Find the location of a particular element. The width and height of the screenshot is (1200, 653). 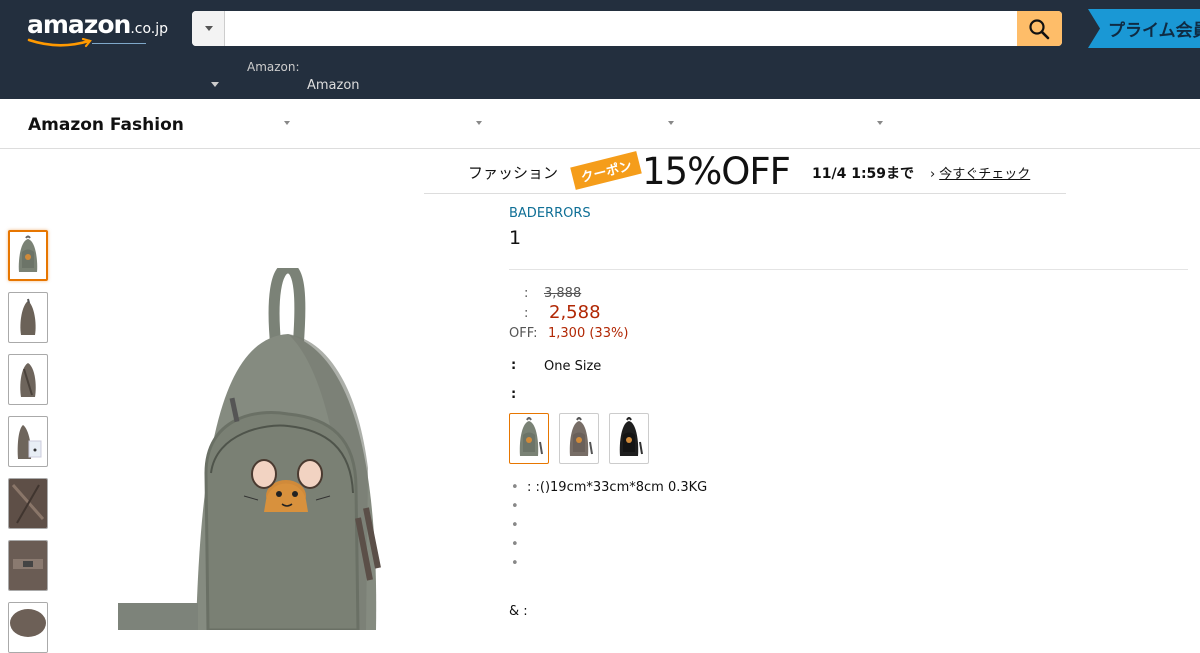

subnav-dropdown-3-chevron-icon is located at coordinates (671, 123).